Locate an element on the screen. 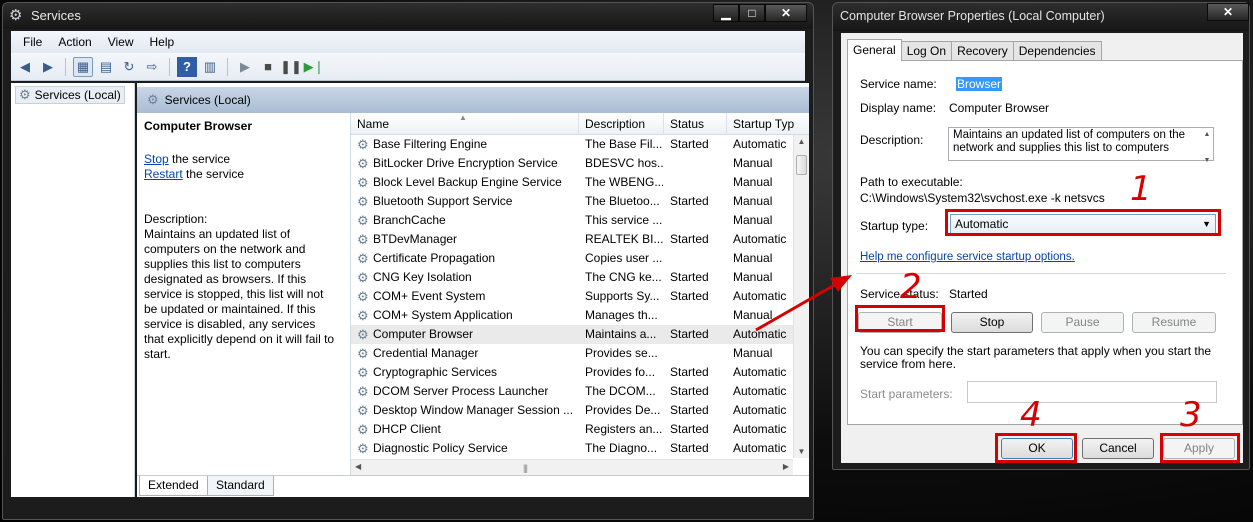 The height and width of the screenshot is (522, 1253). column-header-description: Description is located at coordinates (621, 124).